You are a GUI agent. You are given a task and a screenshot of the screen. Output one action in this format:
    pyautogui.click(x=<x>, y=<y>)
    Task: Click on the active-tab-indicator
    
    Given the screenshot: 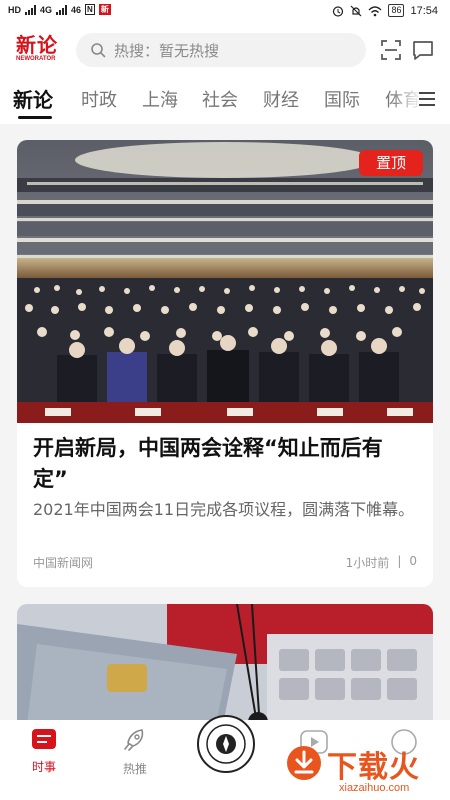 What is the action you would take?
    pyautogui.click(x=35, y=117)
    